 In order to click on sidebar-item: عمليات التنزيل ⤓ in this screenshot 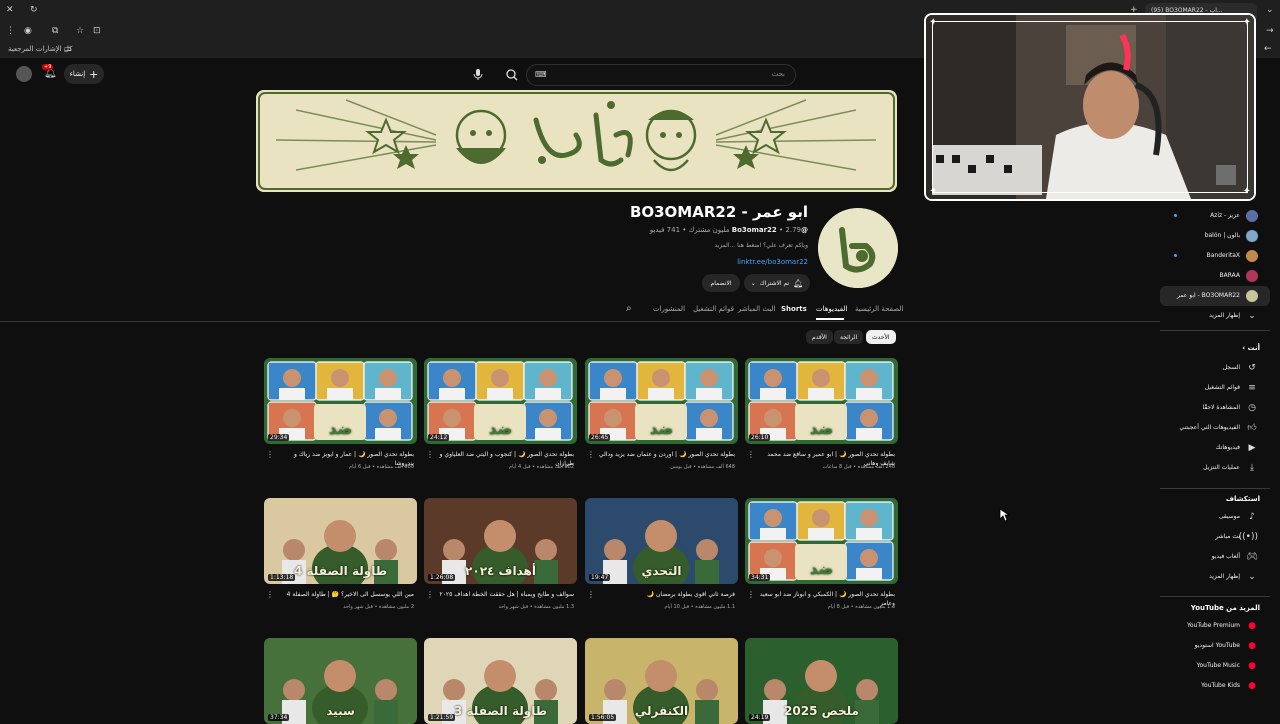, I will do `click(1215, 468)`.